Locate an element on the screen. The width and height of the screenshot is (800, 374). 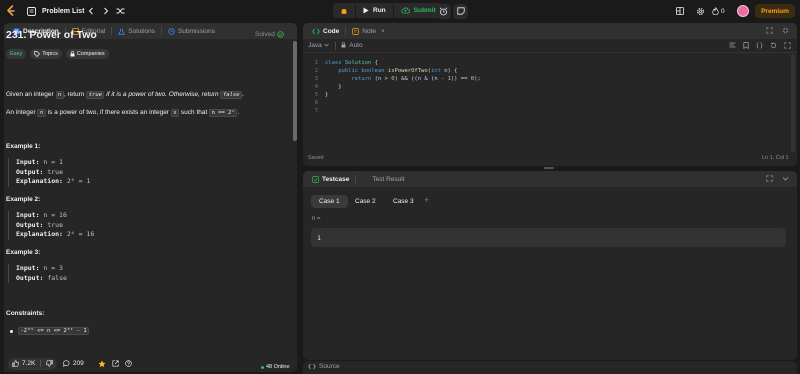
panel-resize-handle is located at coordinates (549, 168).